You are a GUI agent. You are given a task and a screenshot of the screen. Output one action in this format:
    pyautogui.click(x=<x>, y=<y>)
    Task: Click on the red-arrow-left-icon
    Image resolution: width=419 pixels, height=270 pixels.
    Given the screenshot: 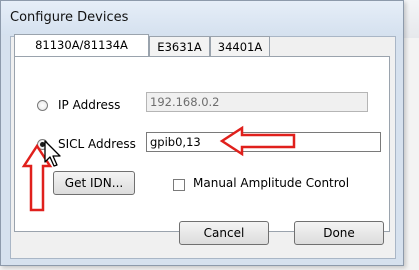 What is the action you would take?
    pyautogui.click(x=257, y=141)
    